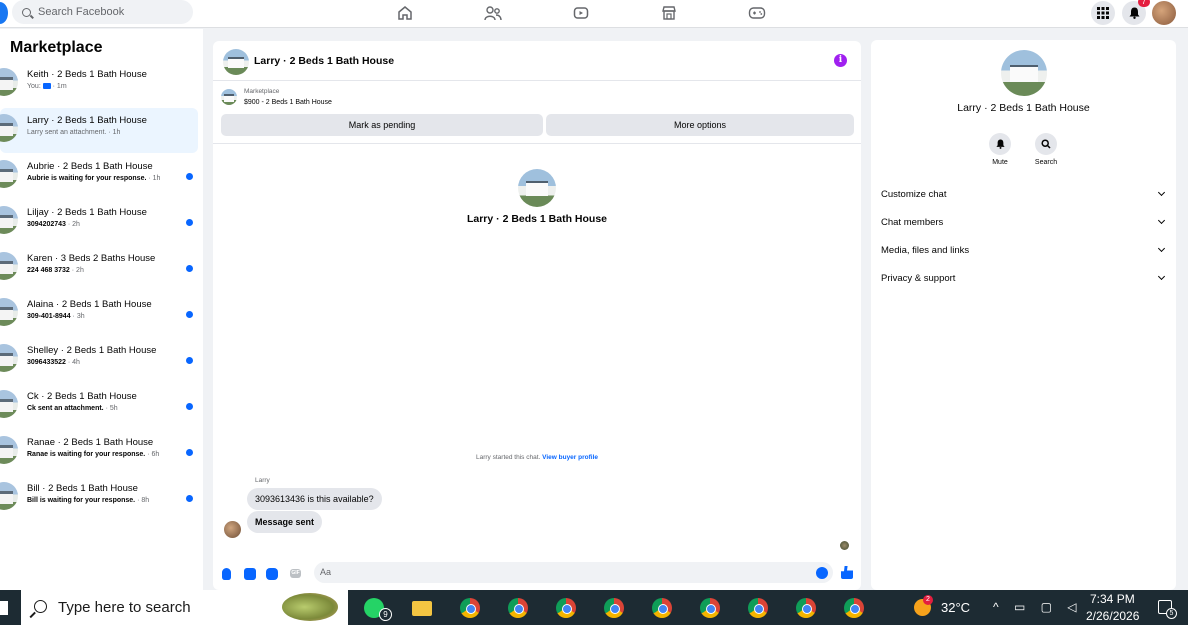  What do you see at coordinates (1024, 250) in the screenshot?
I see `media-files-links-section: Media, files and links` at bounding box center [1024, 250].